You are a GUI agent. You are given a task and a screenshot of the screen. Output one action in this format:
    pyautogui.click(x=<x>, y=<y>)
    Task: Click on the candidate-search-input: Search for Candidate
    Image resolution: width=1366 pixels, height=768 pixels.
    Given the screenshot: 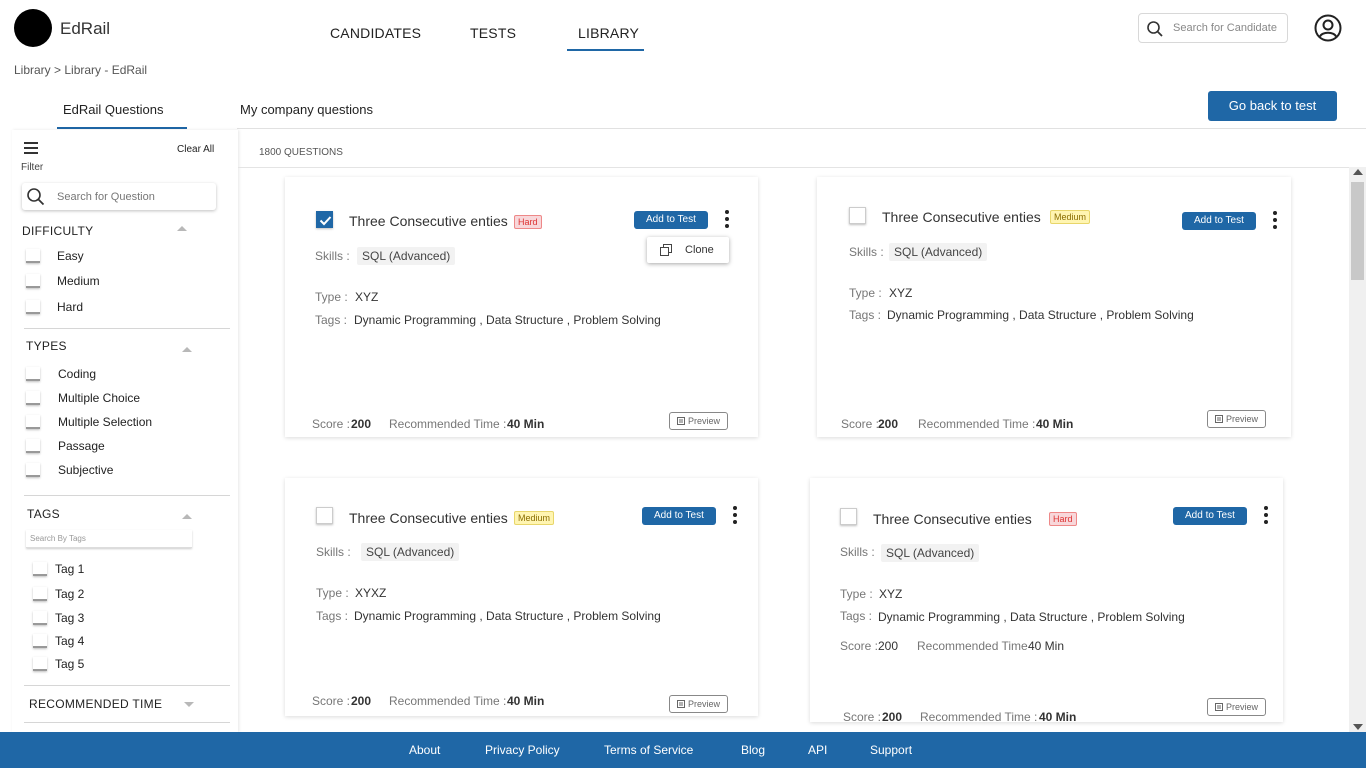 What is the action you would take?
    pyautogui.click(x=1213, y=28)
    